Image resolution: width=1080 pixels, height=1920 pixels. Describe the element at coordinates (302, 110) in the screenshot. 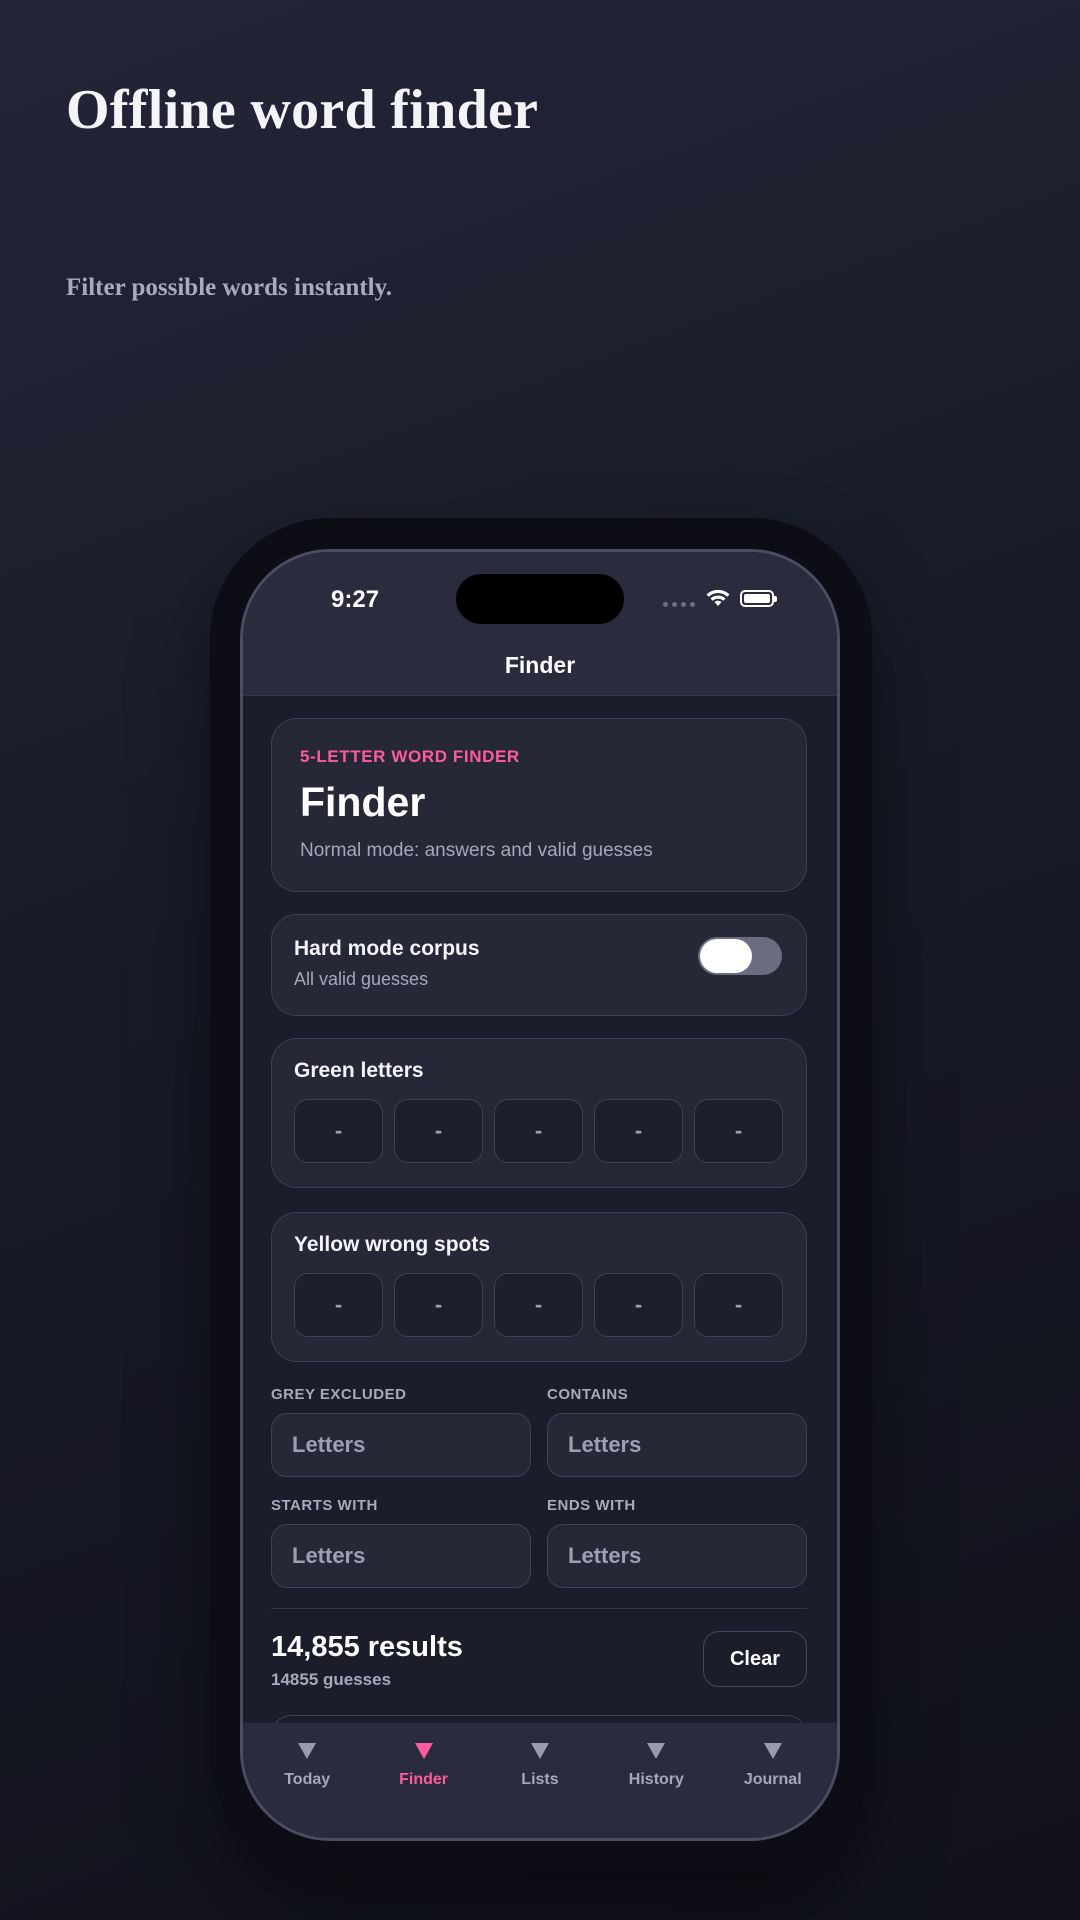

I see `hero-title: Offline word finder` at that location.